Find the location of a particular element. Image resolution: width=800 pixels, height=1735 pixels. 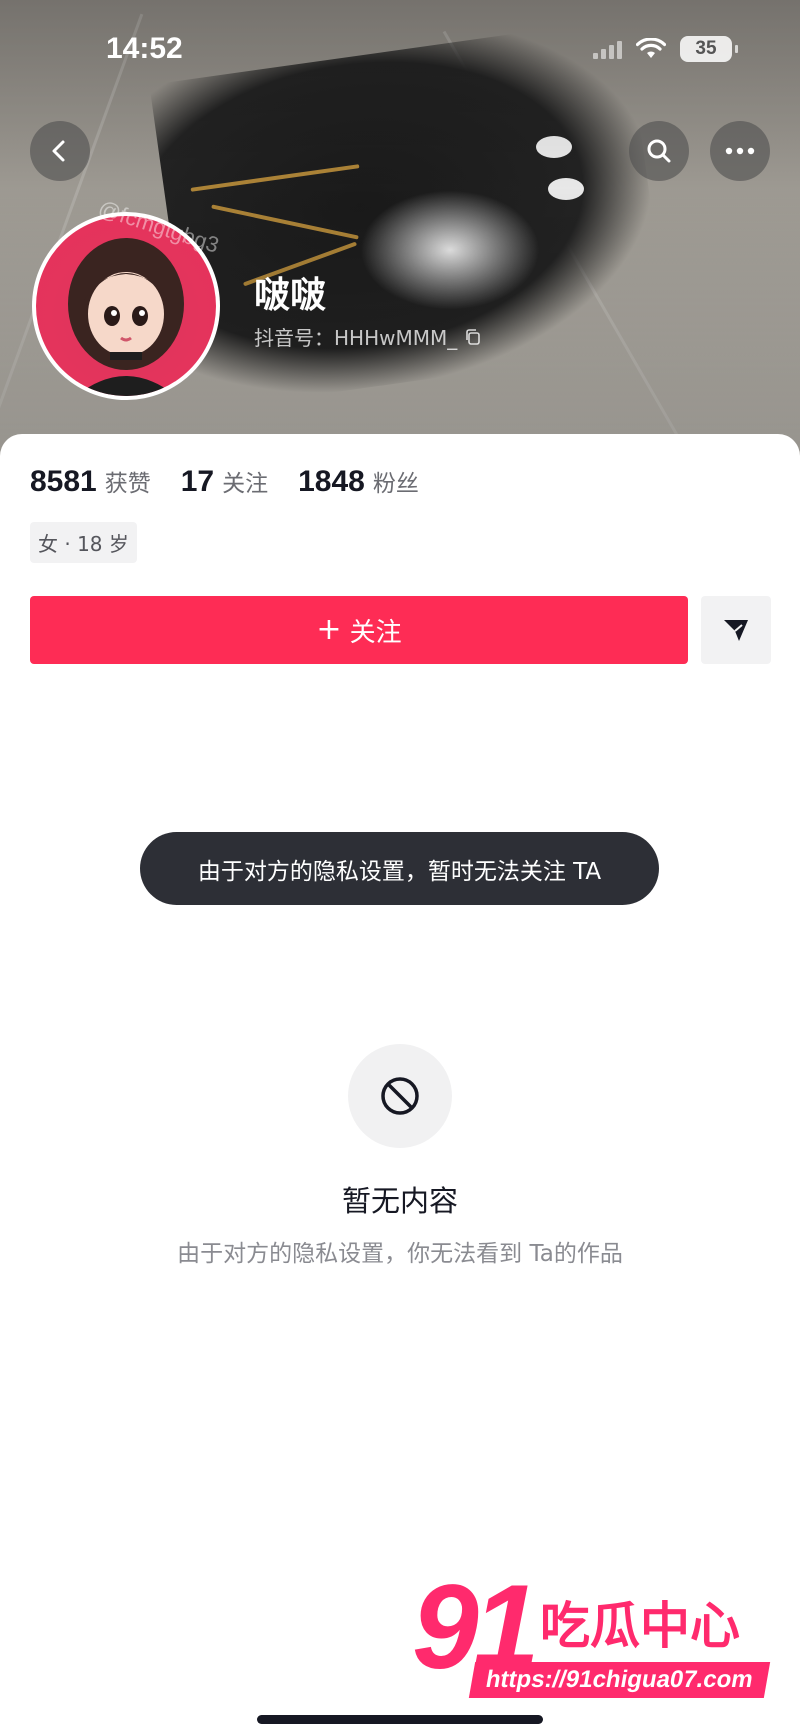

empty-state-icon is located at coordinates (400, 1096).